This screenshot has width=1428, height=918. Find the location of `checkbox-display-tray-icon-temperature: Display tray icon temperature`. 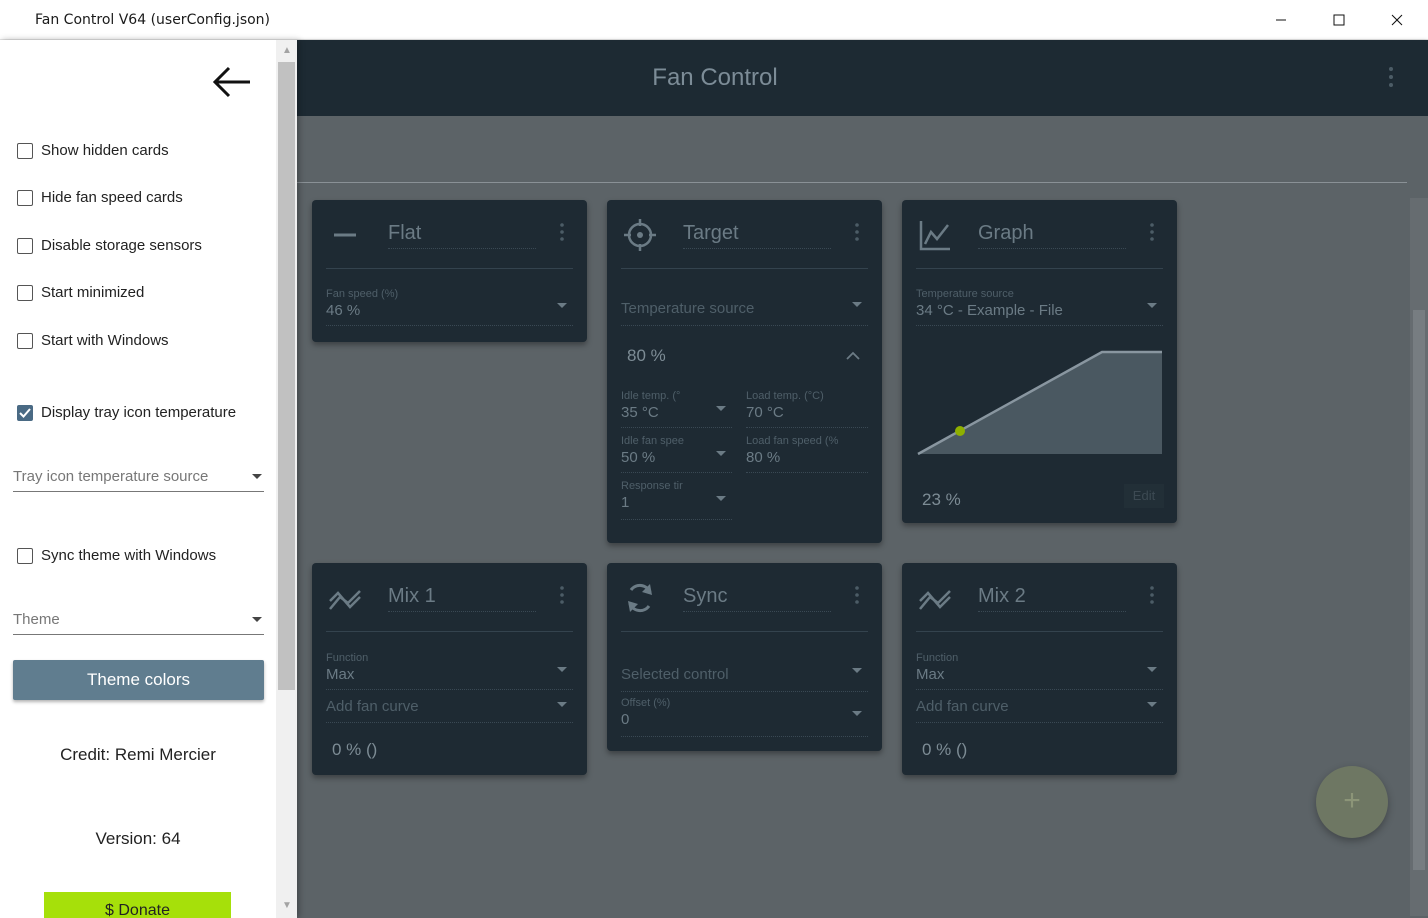

checkbox-display-tray-icon-temperature: Display tray icon temperature is located at coordinates (126, 412).